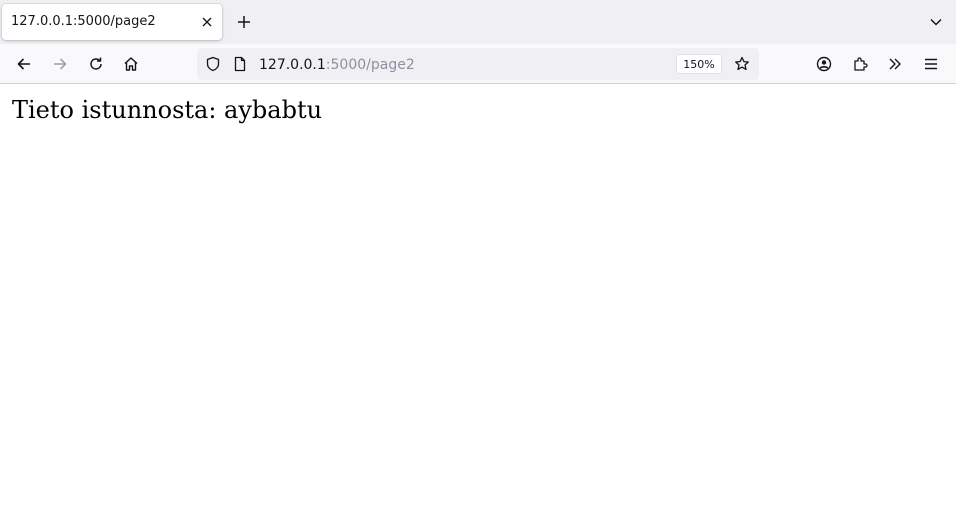  I want to click on shield-icon, so click(213, 64).